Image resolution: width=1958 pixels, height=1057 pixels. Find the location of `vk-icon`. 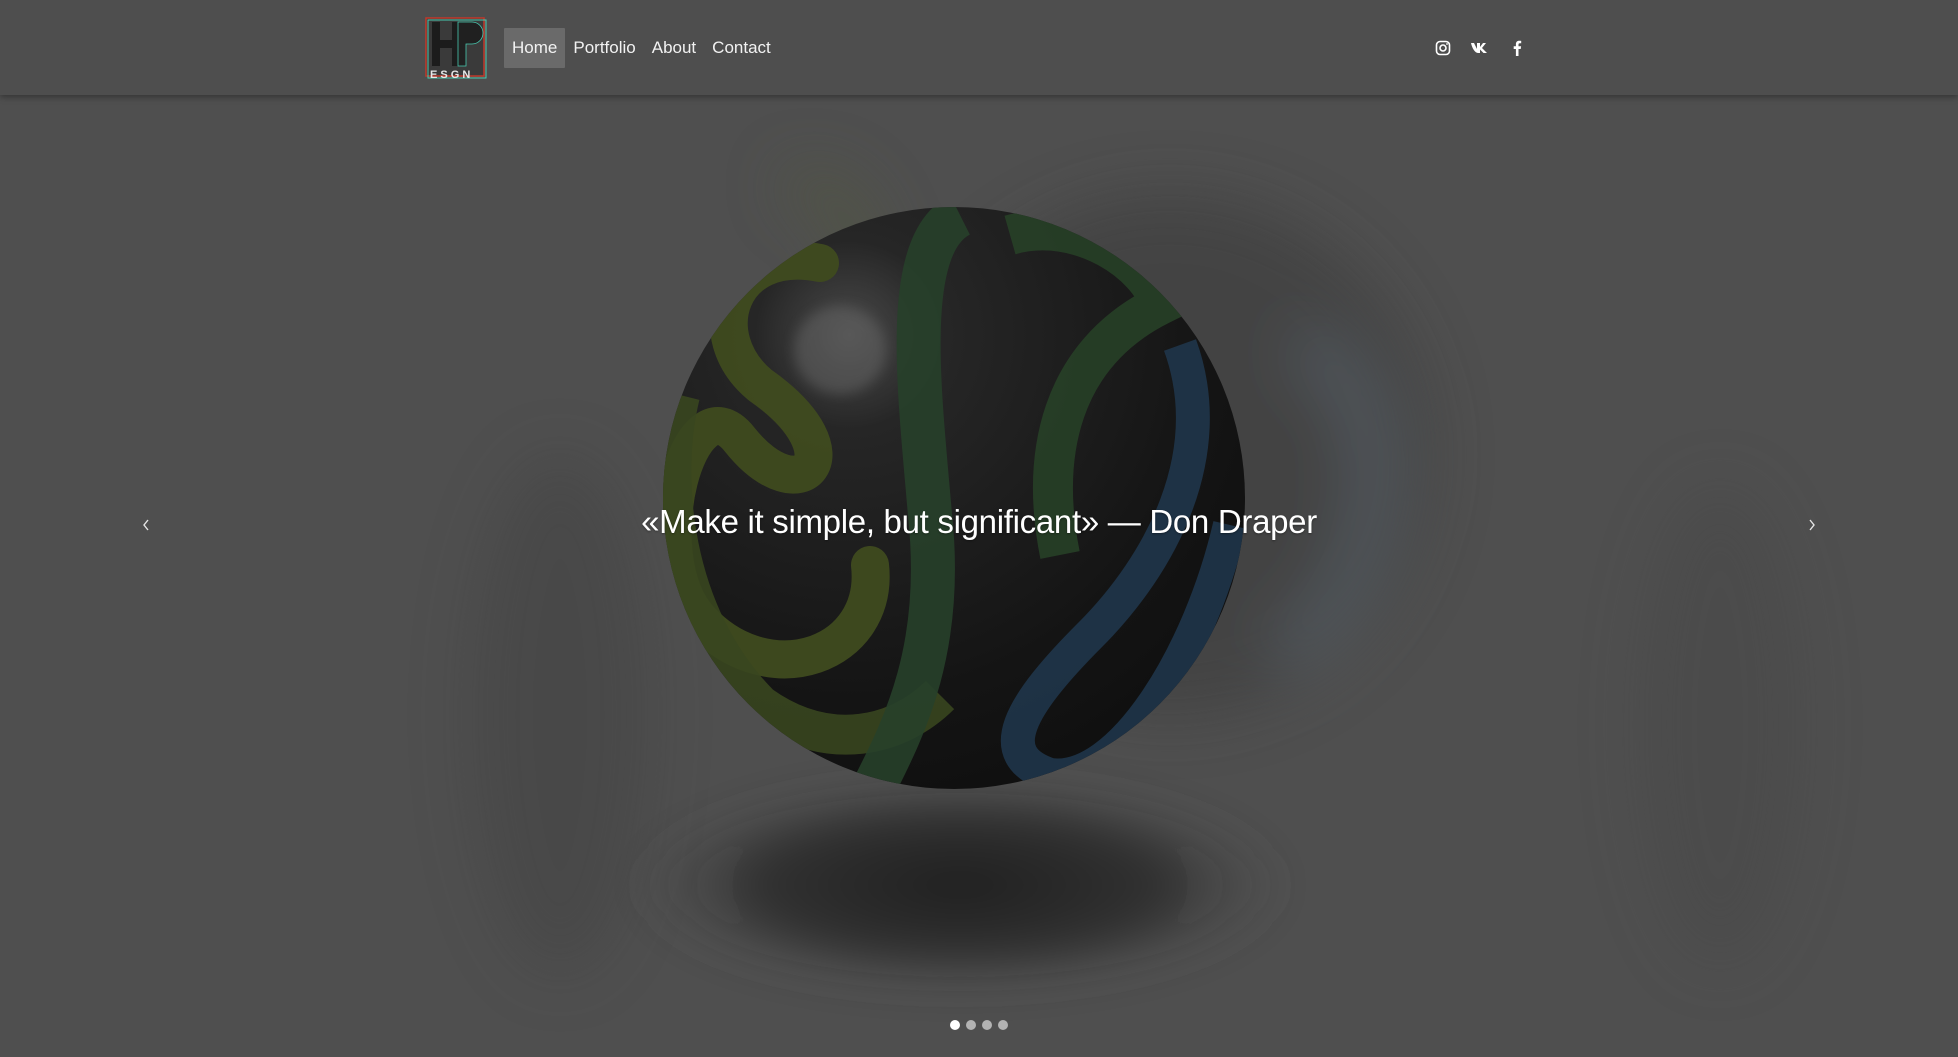

vk-icon is located at coordinates (1479, 47).